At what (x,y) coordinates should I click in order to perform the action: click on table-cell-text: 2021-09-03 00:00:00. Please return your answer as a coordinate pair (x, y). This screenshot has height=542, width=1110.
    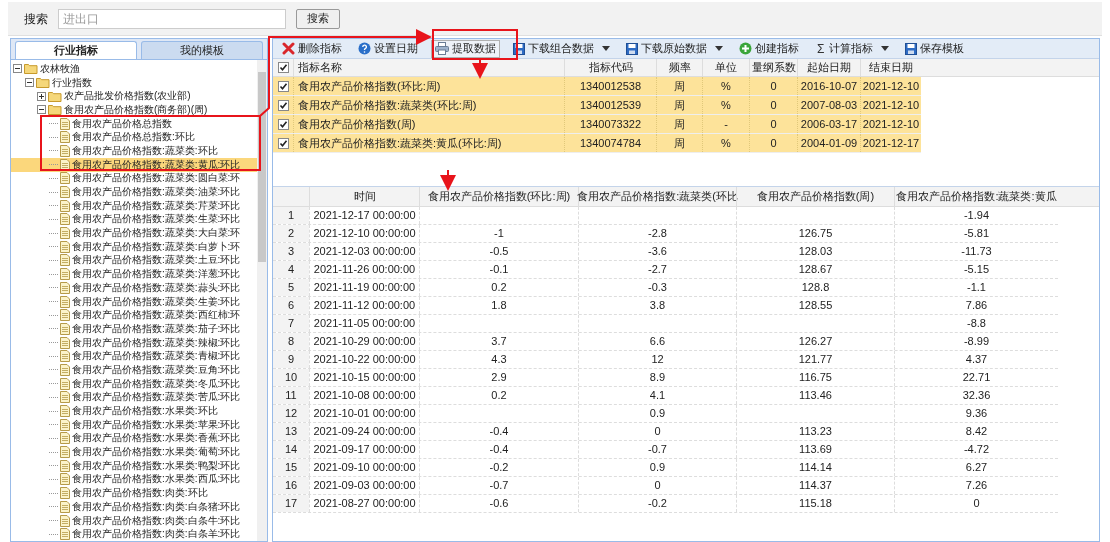
    Looking at the image, I should click on (364, 486).